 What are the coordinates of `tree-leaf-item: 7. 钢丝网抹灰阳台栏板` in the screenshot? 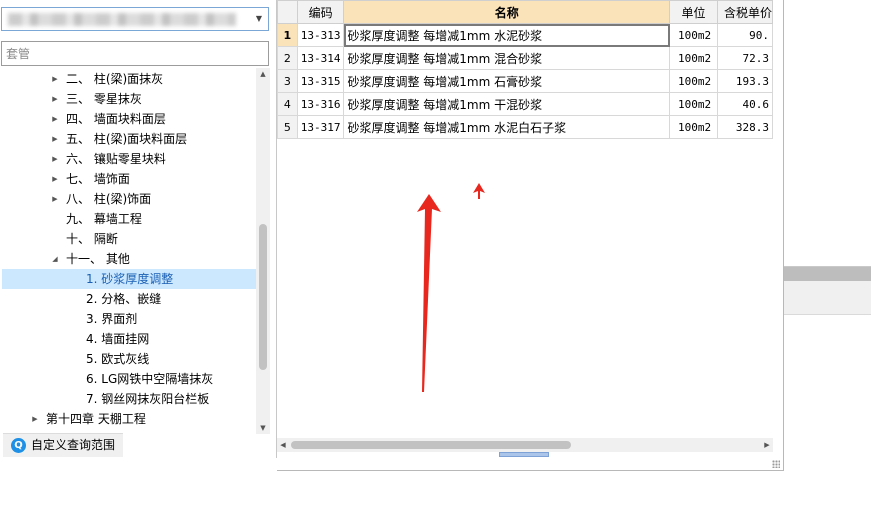 It's located at (129, 399).